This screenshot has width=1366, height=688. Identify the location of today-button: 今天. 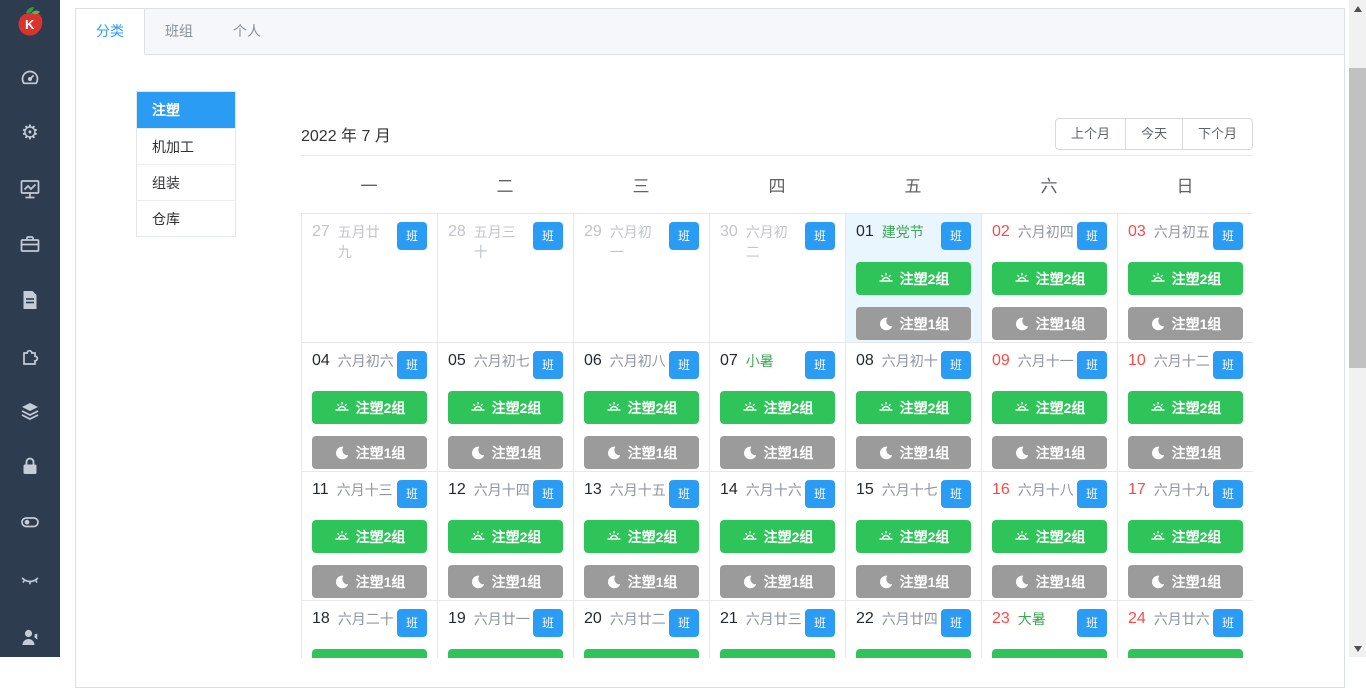
(1153, 134).